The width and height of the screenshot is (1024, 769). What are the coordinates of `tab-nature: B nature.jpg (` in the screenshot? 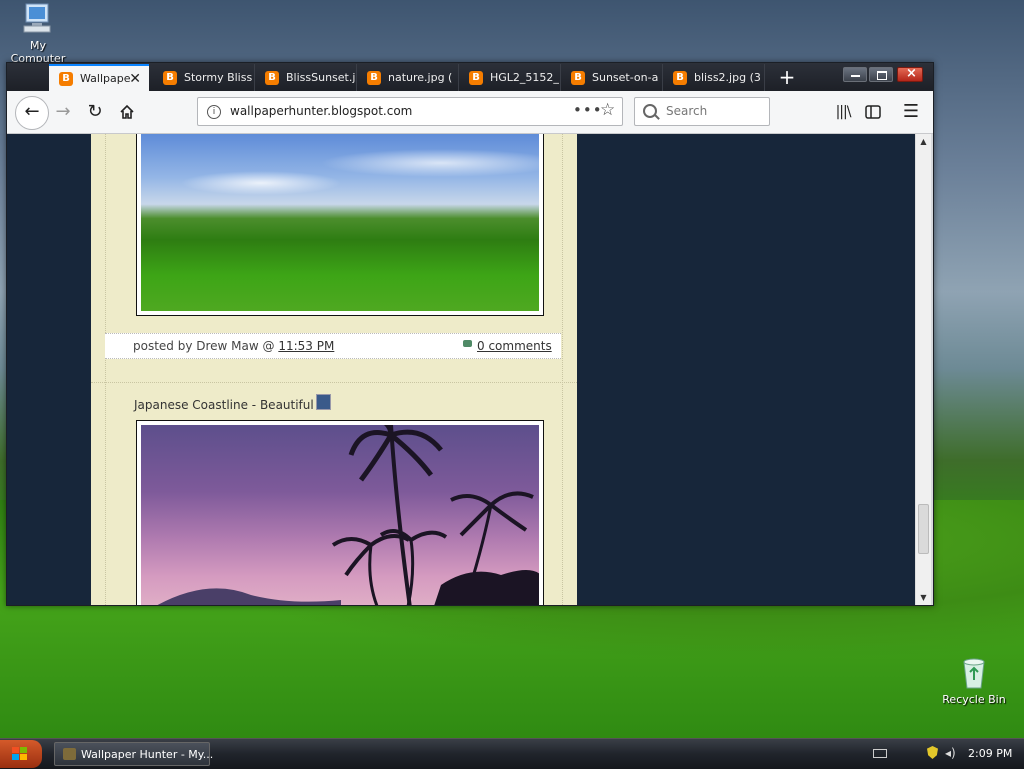 It's located at (408, 77).